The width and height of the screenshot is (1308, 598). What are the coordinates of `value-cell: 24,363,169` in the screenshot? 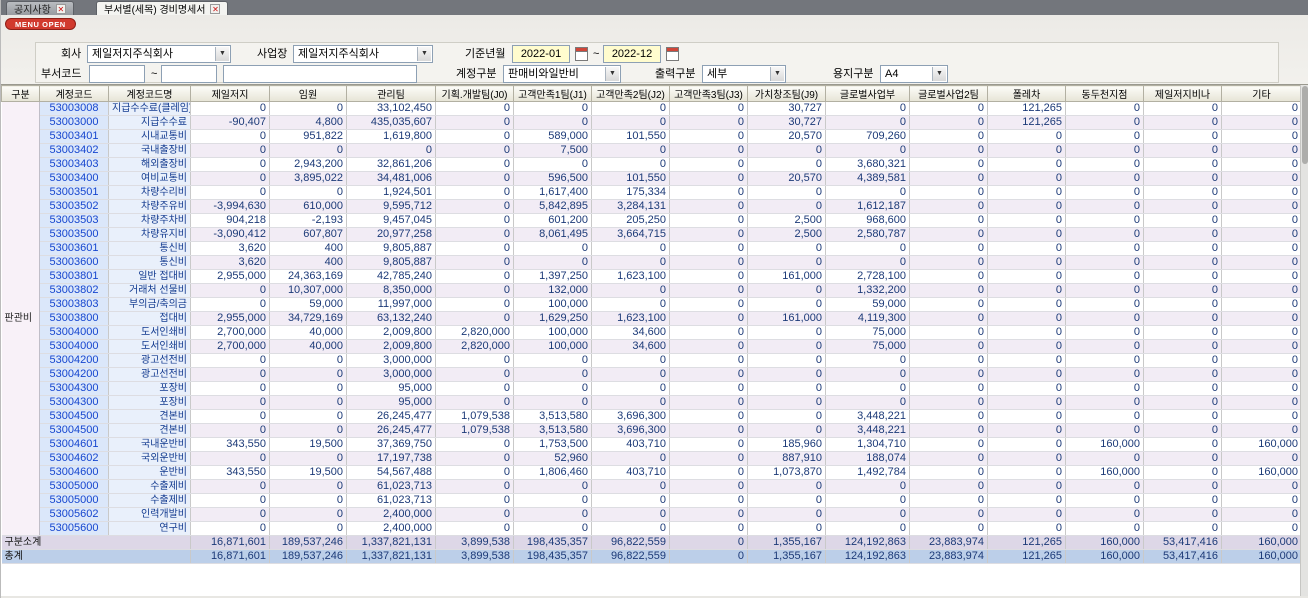 It's located at (308, 276).